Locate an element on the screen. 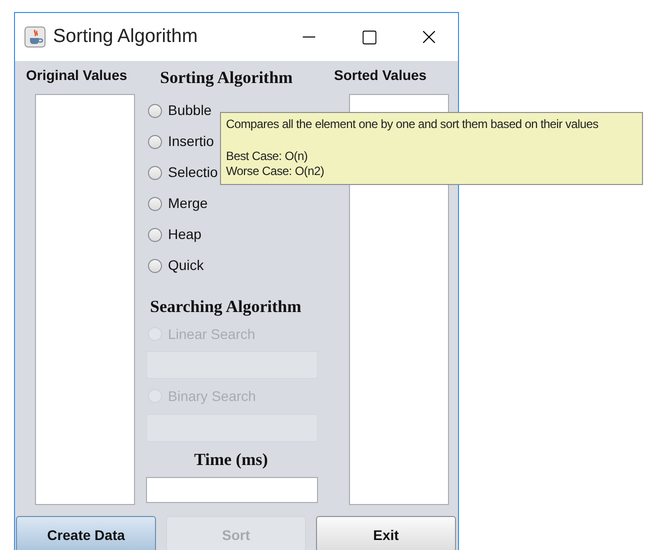 This screenshot has width=651, height=550. action-button: Exit is located at coordinates (386, 533).